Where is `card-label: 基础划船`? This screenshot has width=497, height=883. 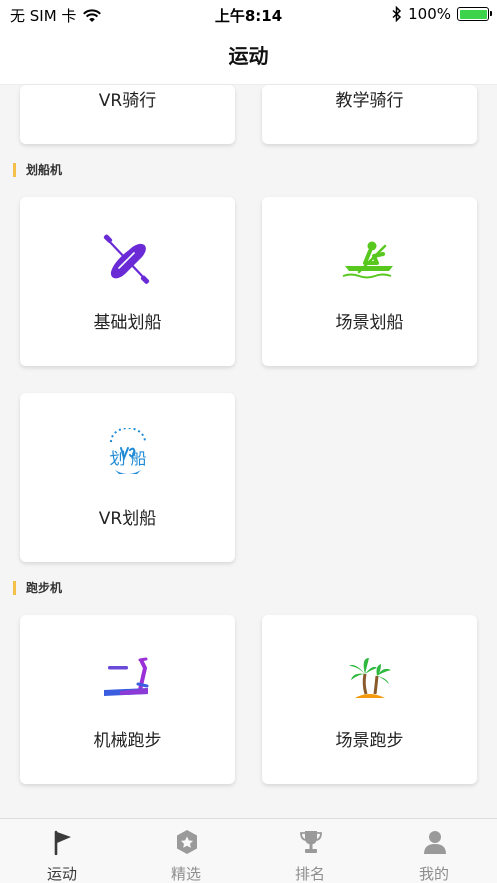 card-label: 基础划船 is located at coordinates (127, 323).